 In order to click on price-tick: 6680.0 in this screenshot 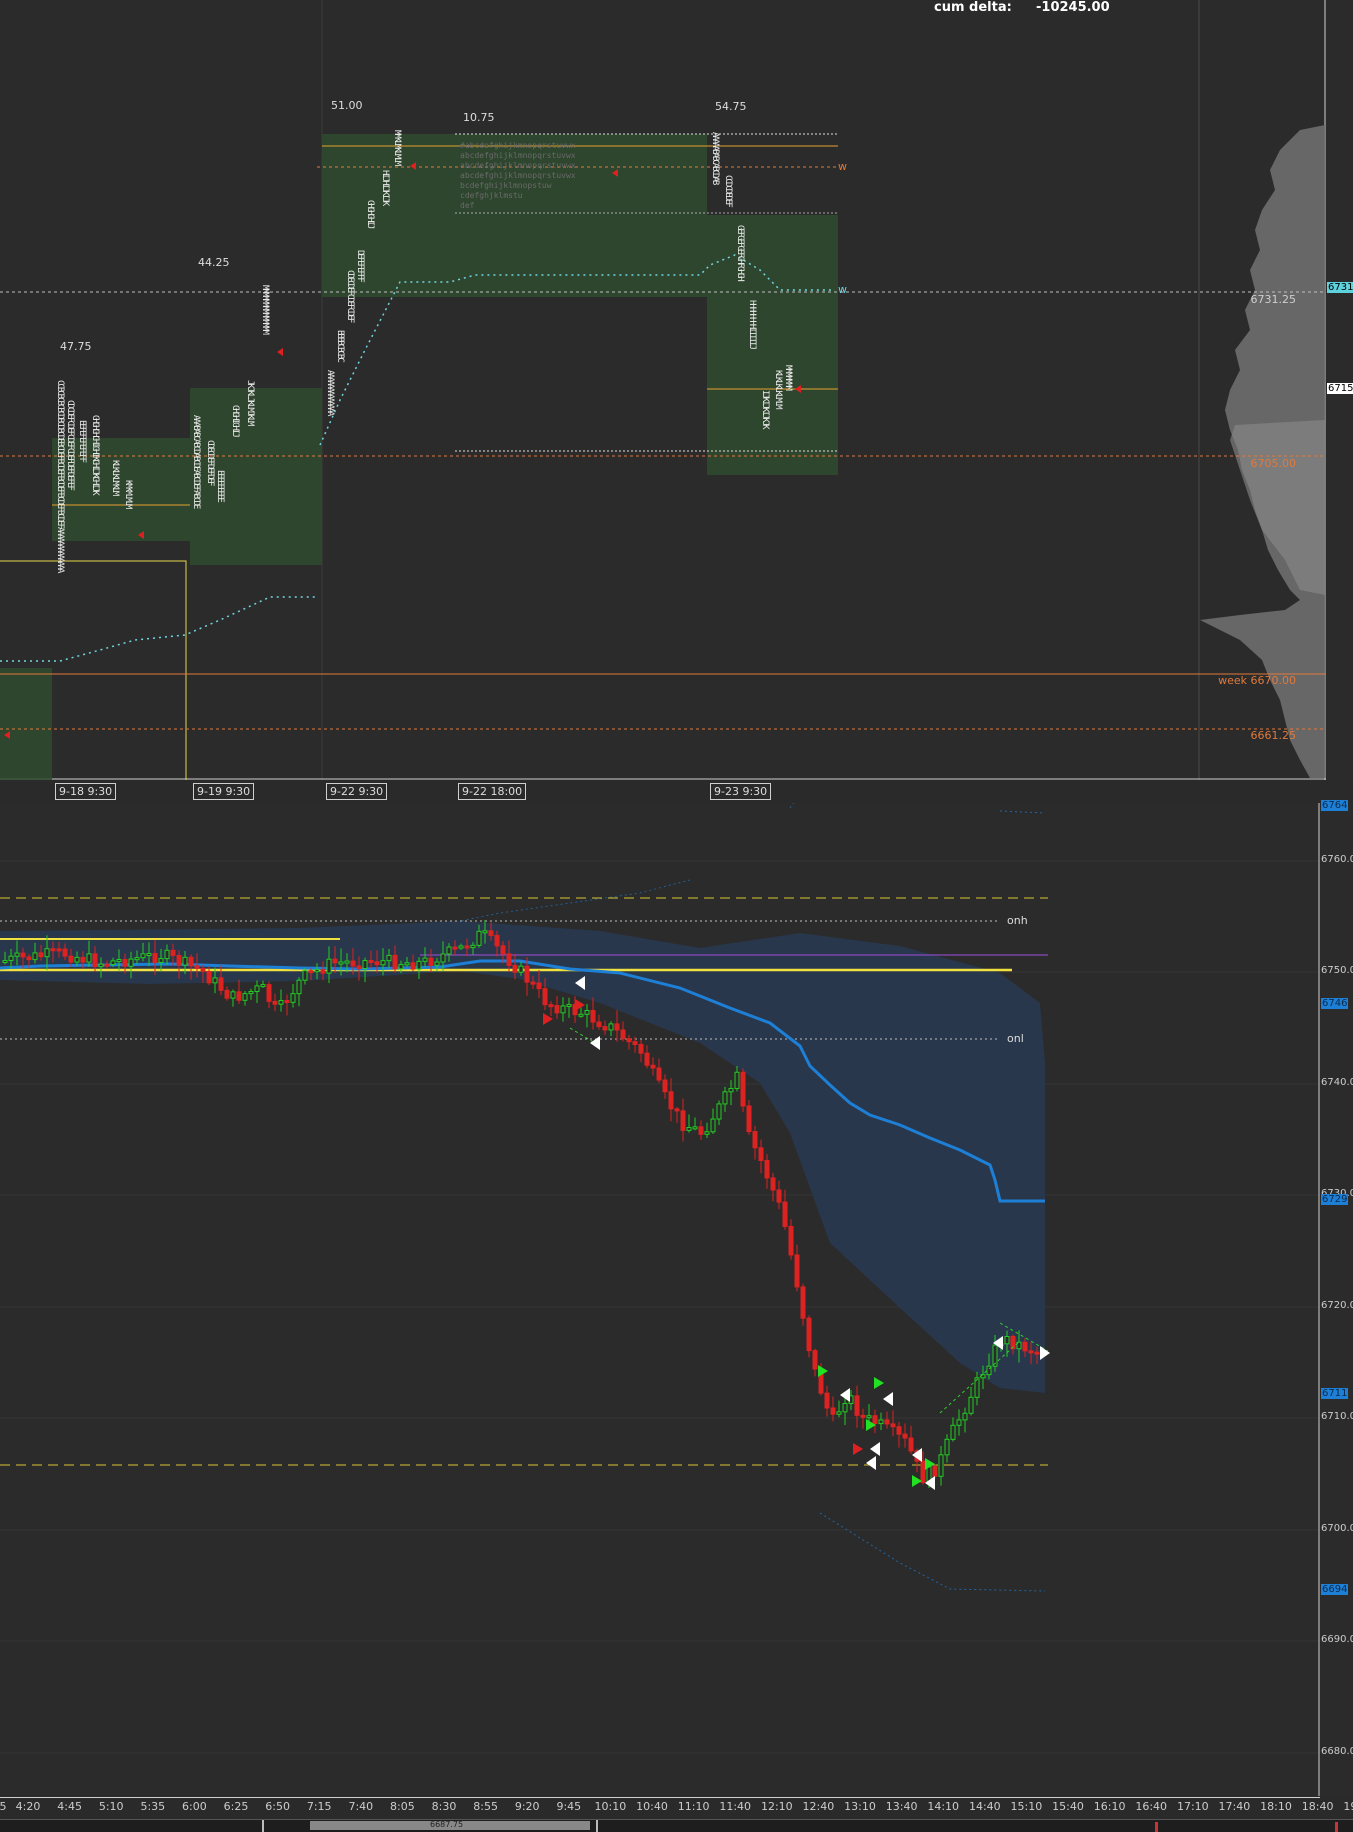, I will do `click(1337, 1751)`.